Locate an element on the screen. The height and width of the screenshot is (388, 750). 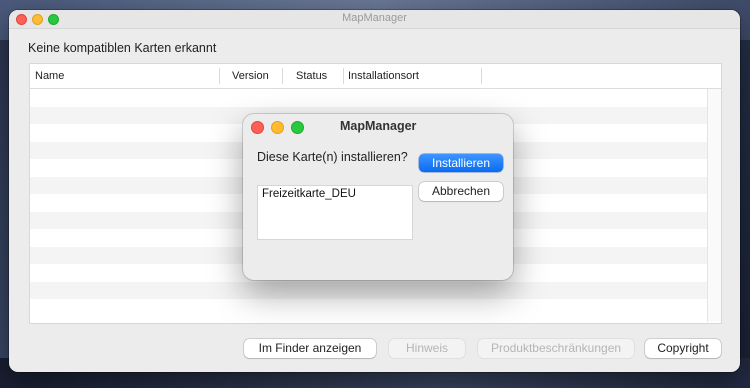
dialog-titlebar: MapManager is located at coordinates (378, 127).